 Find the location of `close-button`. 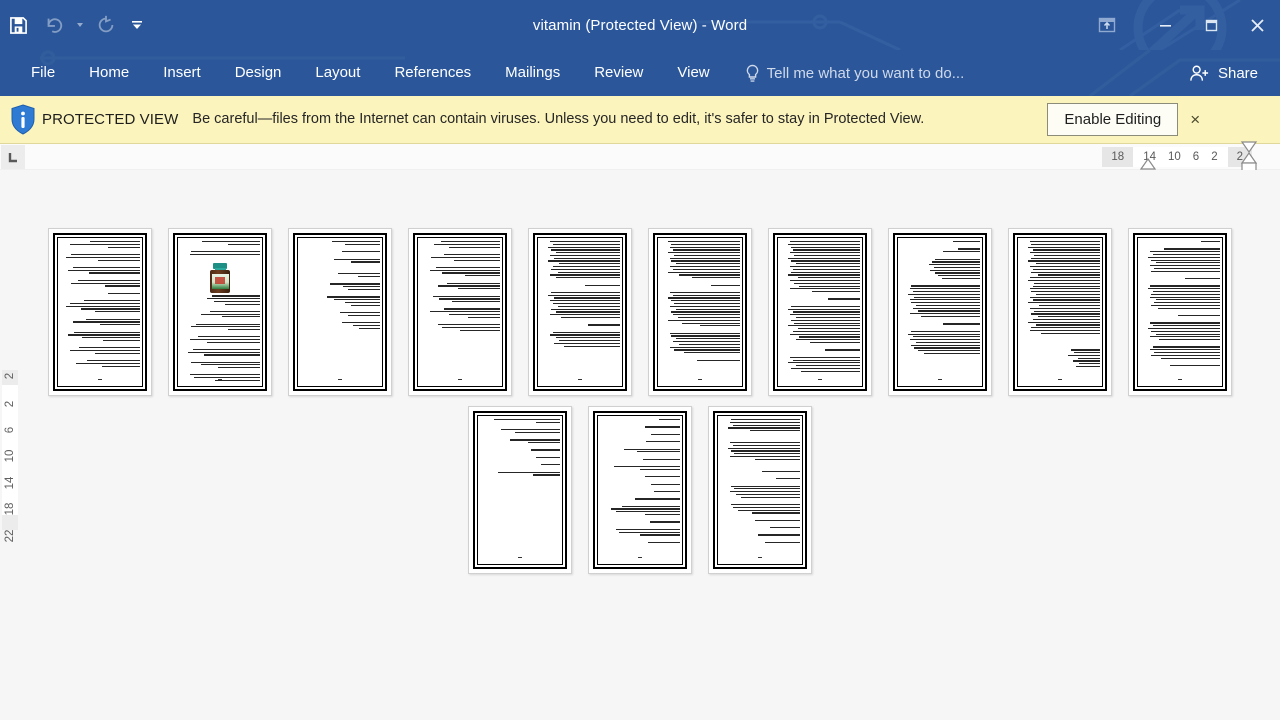

close-button is located at coordinates (1257, 25).